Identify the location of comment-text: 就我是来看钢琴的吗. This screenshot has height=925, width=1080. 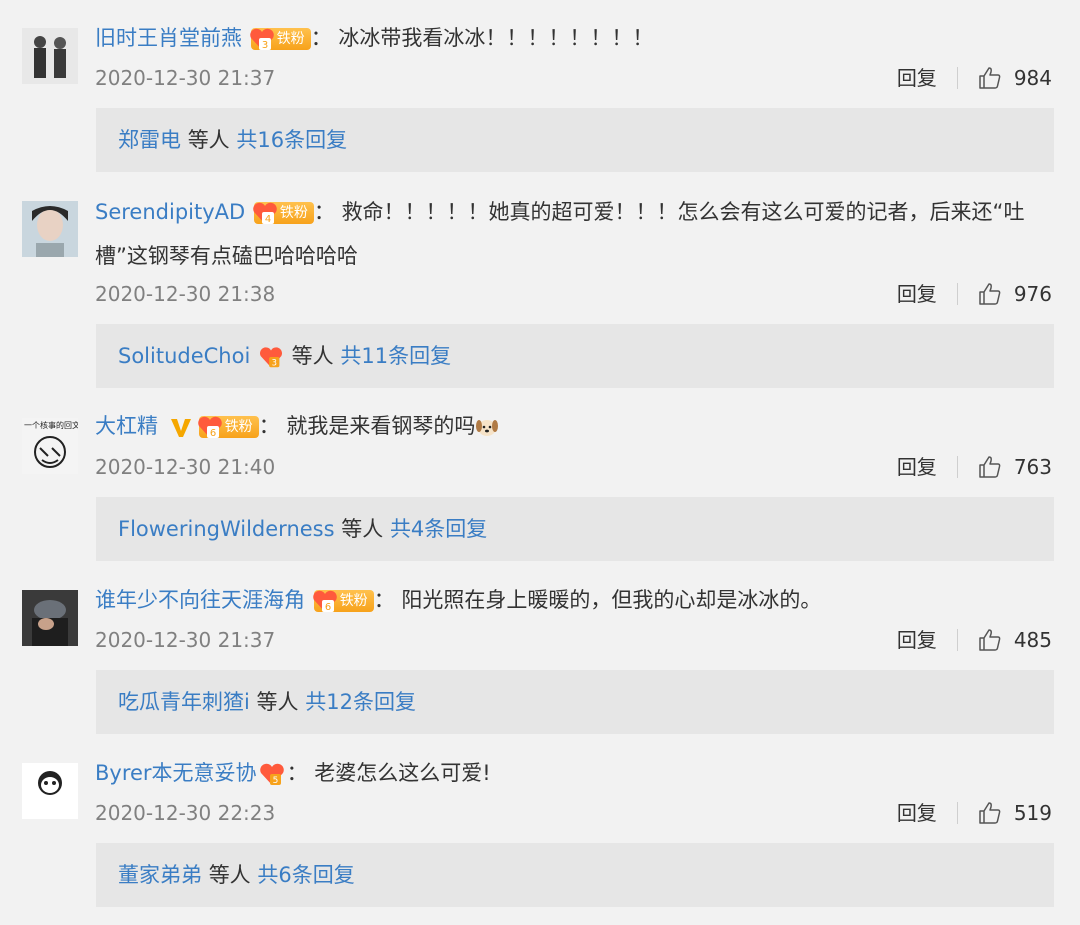
(381, 426).